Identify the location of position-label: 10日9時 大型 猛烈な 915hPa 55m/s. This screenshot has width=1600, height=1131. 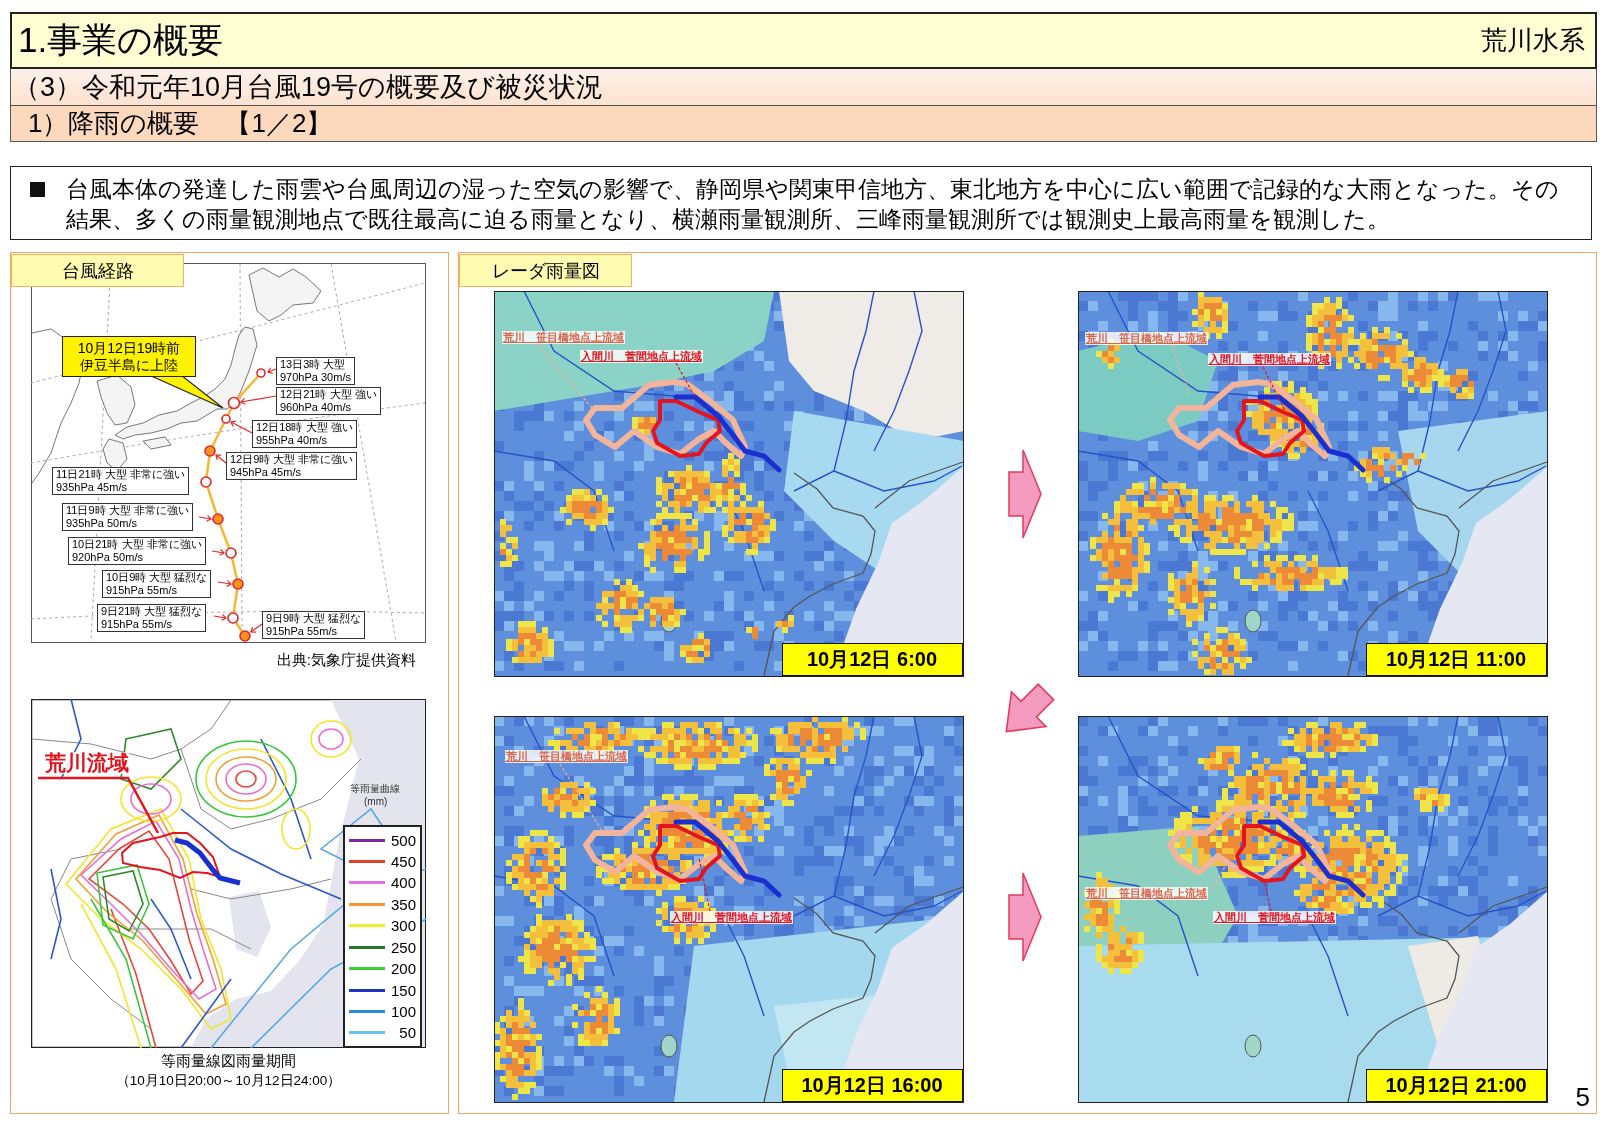
(157, 584).